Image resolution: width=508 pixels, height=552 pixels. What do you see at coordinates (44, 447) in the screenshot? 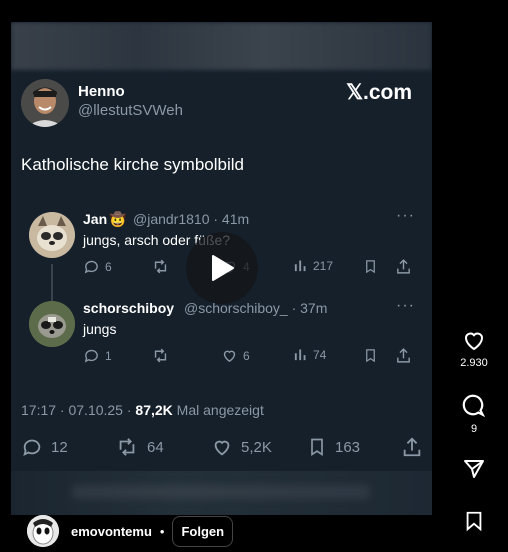
I see `post-reply-button: 12` at bounding box center [44, 447].